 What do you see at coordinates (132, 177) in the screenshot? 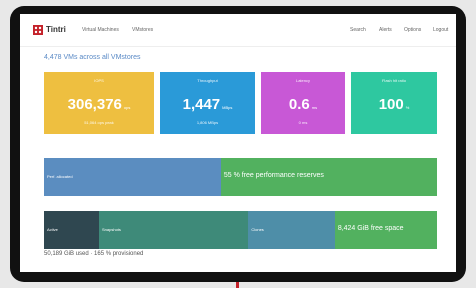
I see `perf-used-segment: Perf. allocated` at bounding box center [132, 177].